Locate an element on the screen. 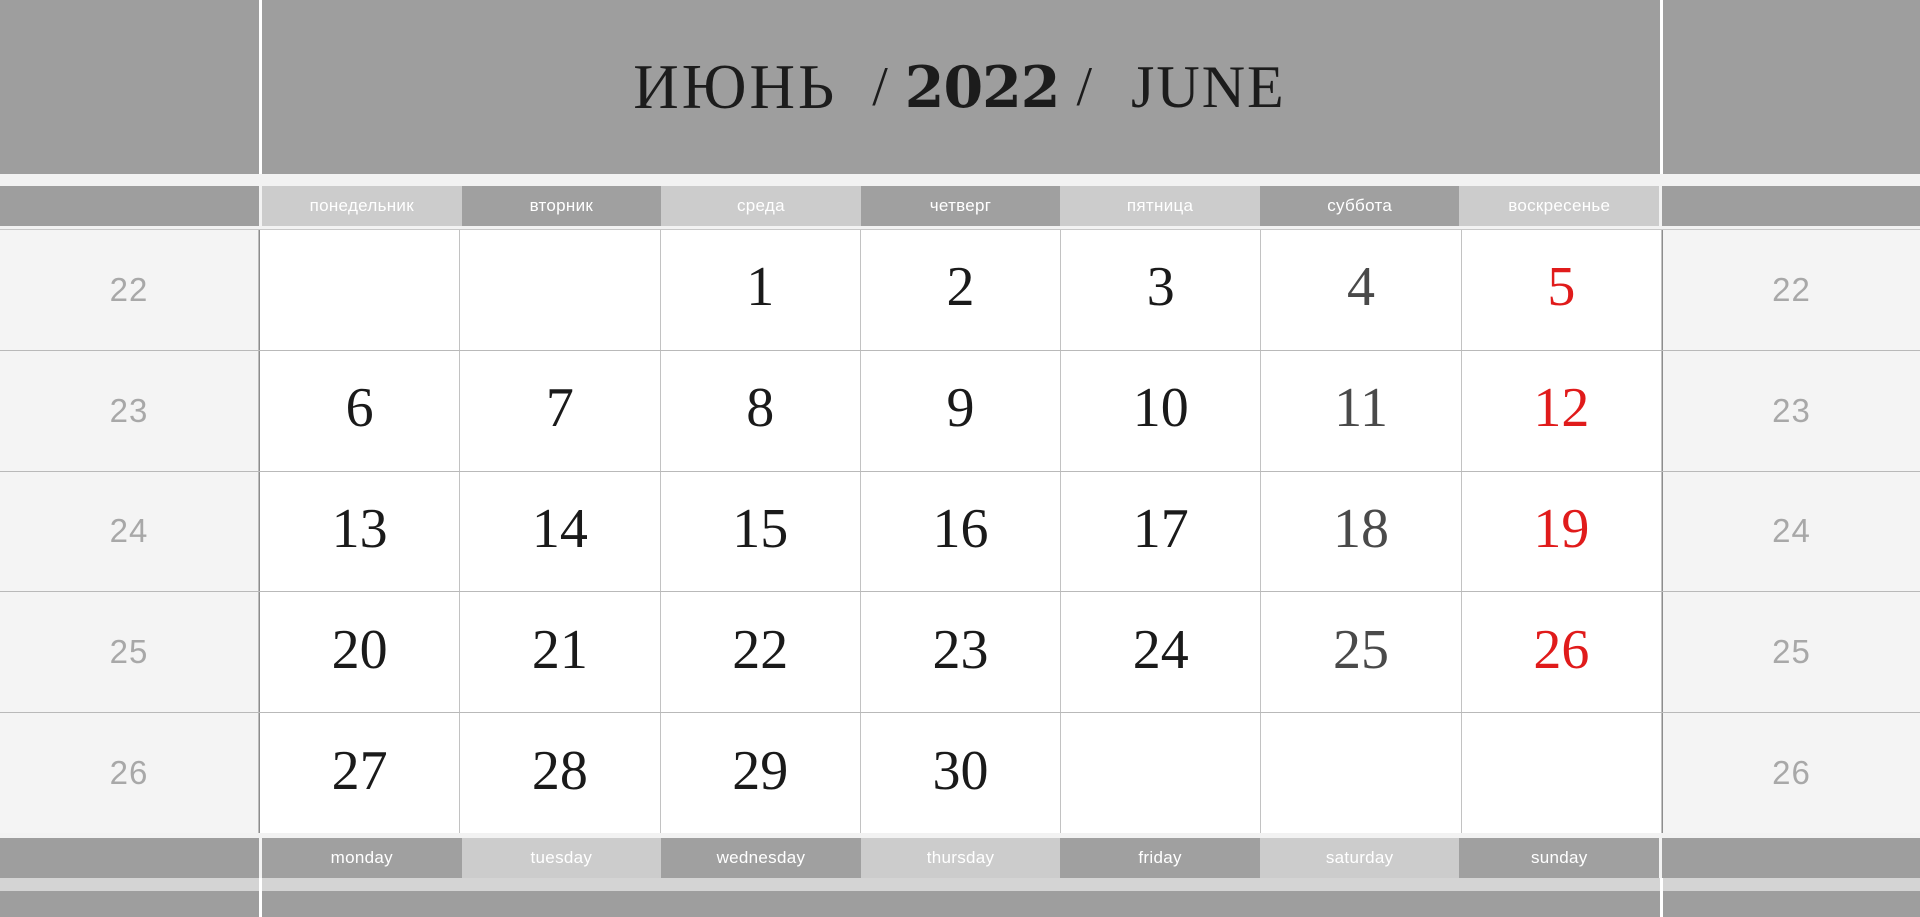 The image size is (1920, 917). weekday-footer-thursday: thursday is located at coordinates (960, 858).